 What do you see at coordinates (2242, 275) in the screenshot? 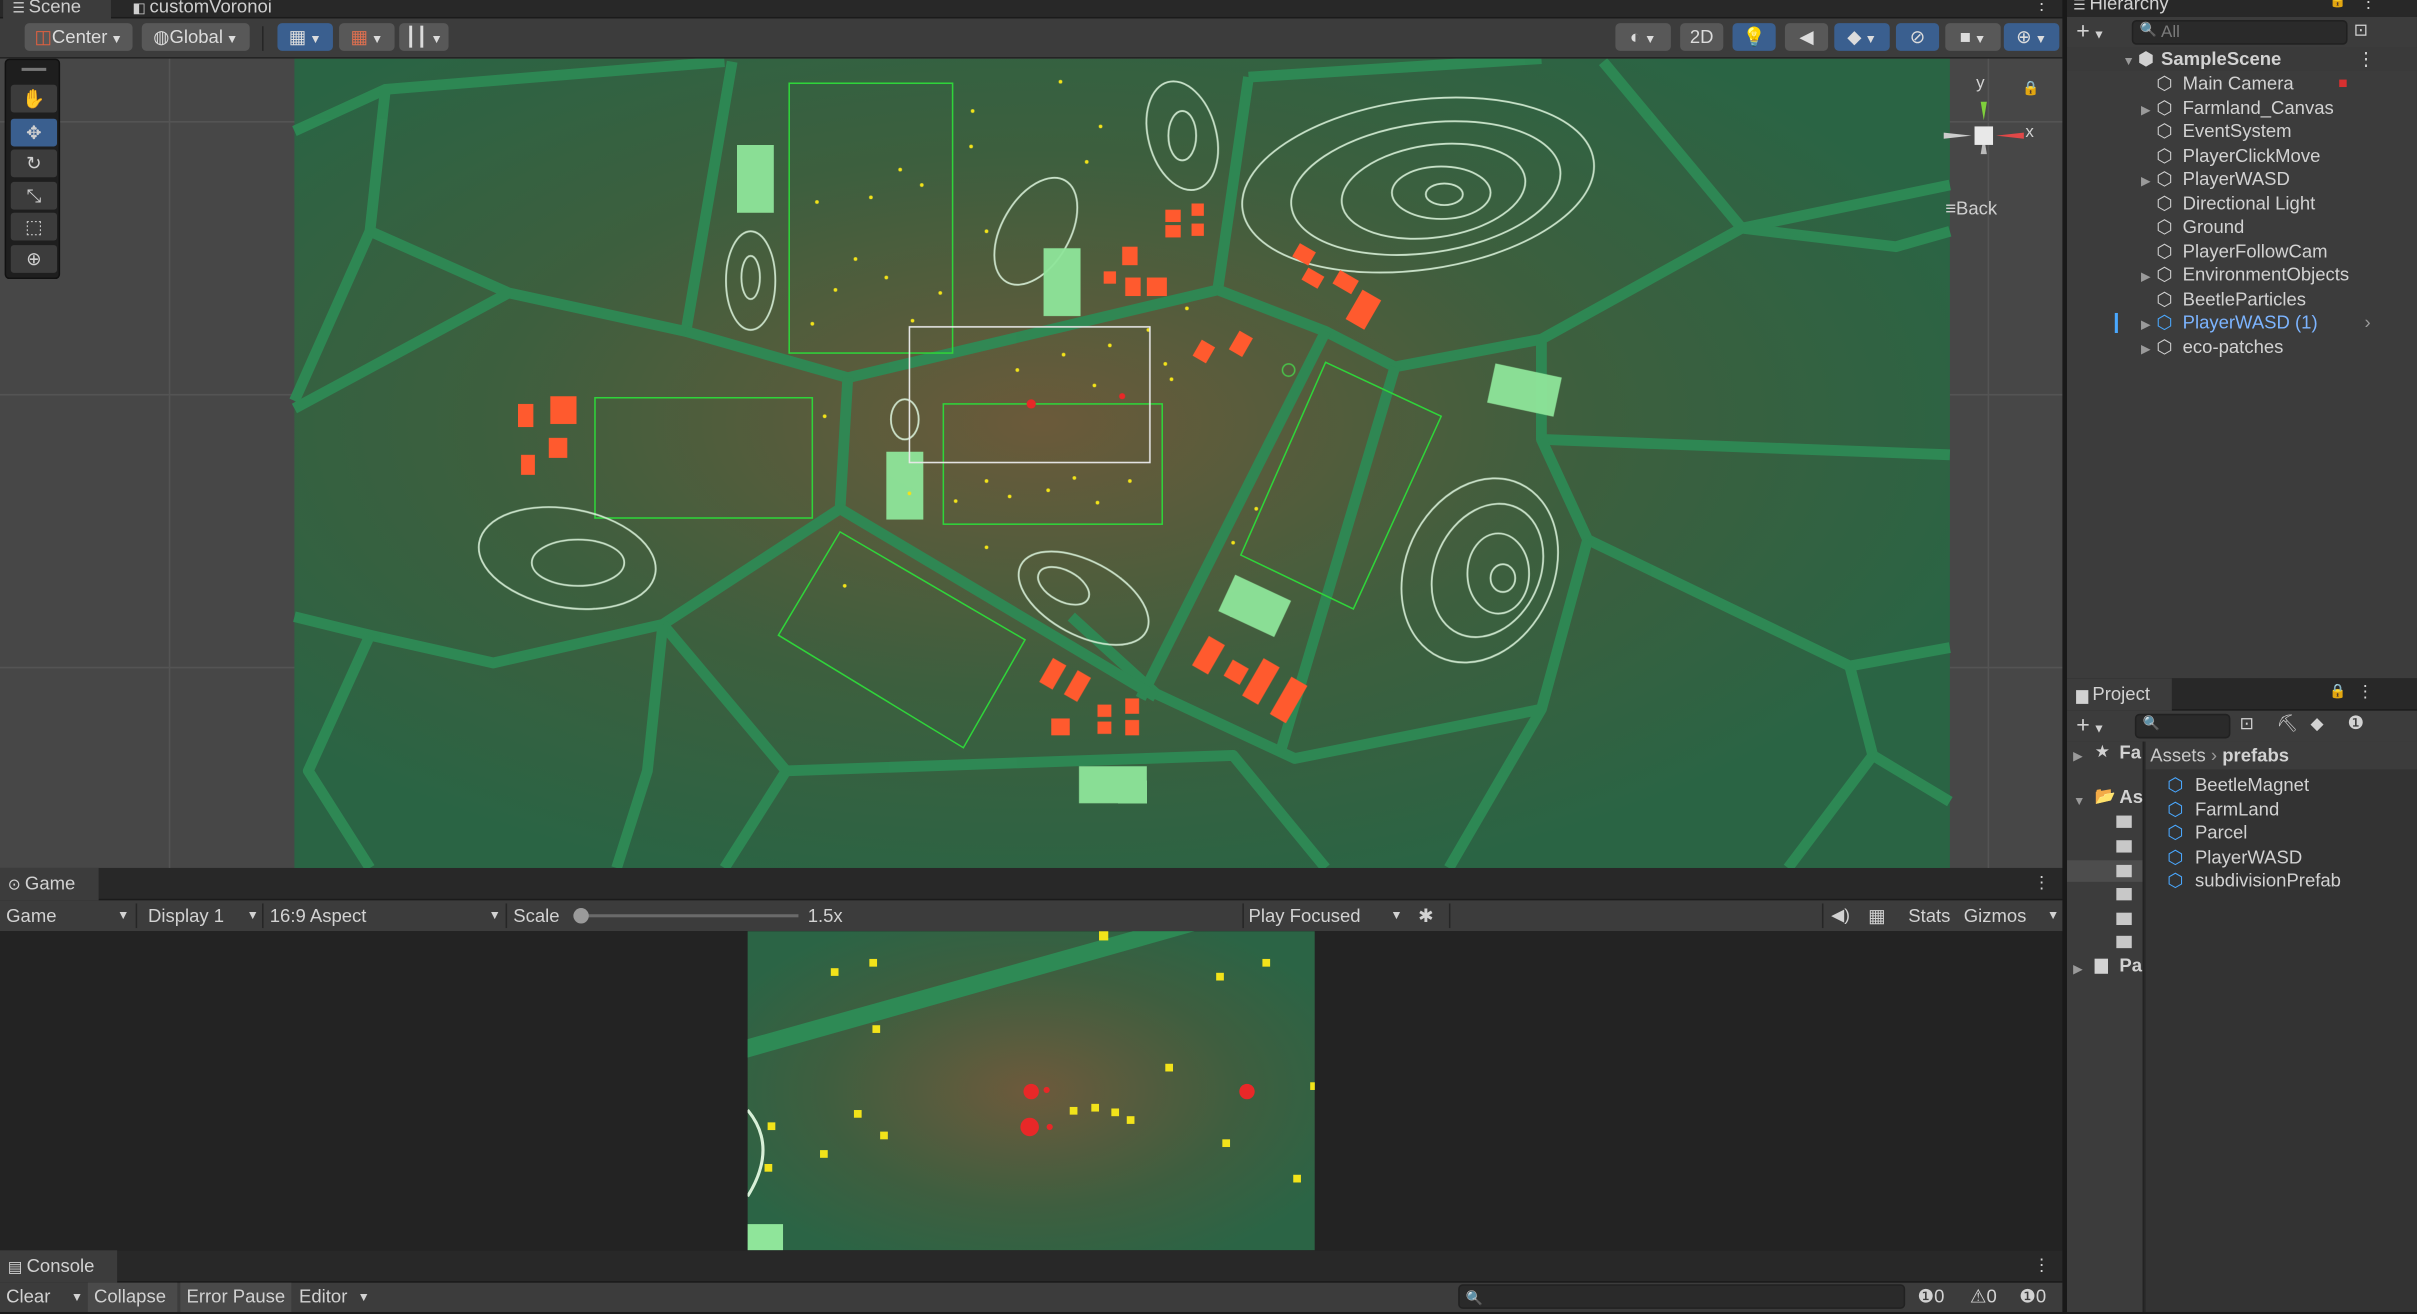
I see `hierarchy-item: ▶ ⬡ EnvironmentObjects` at bounding box center [2242, 275].